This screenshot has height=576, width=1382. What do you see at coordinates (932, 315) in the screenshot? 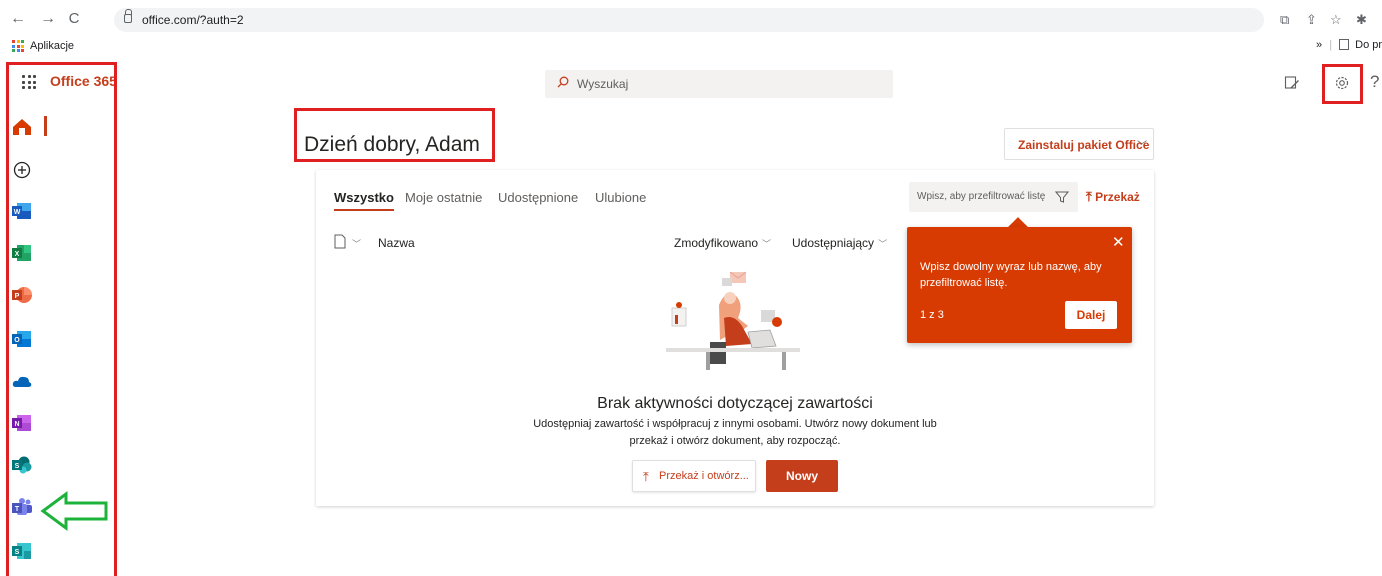
I see `coachmark-counter: 1 z 3` at bounding box center [932, 315].